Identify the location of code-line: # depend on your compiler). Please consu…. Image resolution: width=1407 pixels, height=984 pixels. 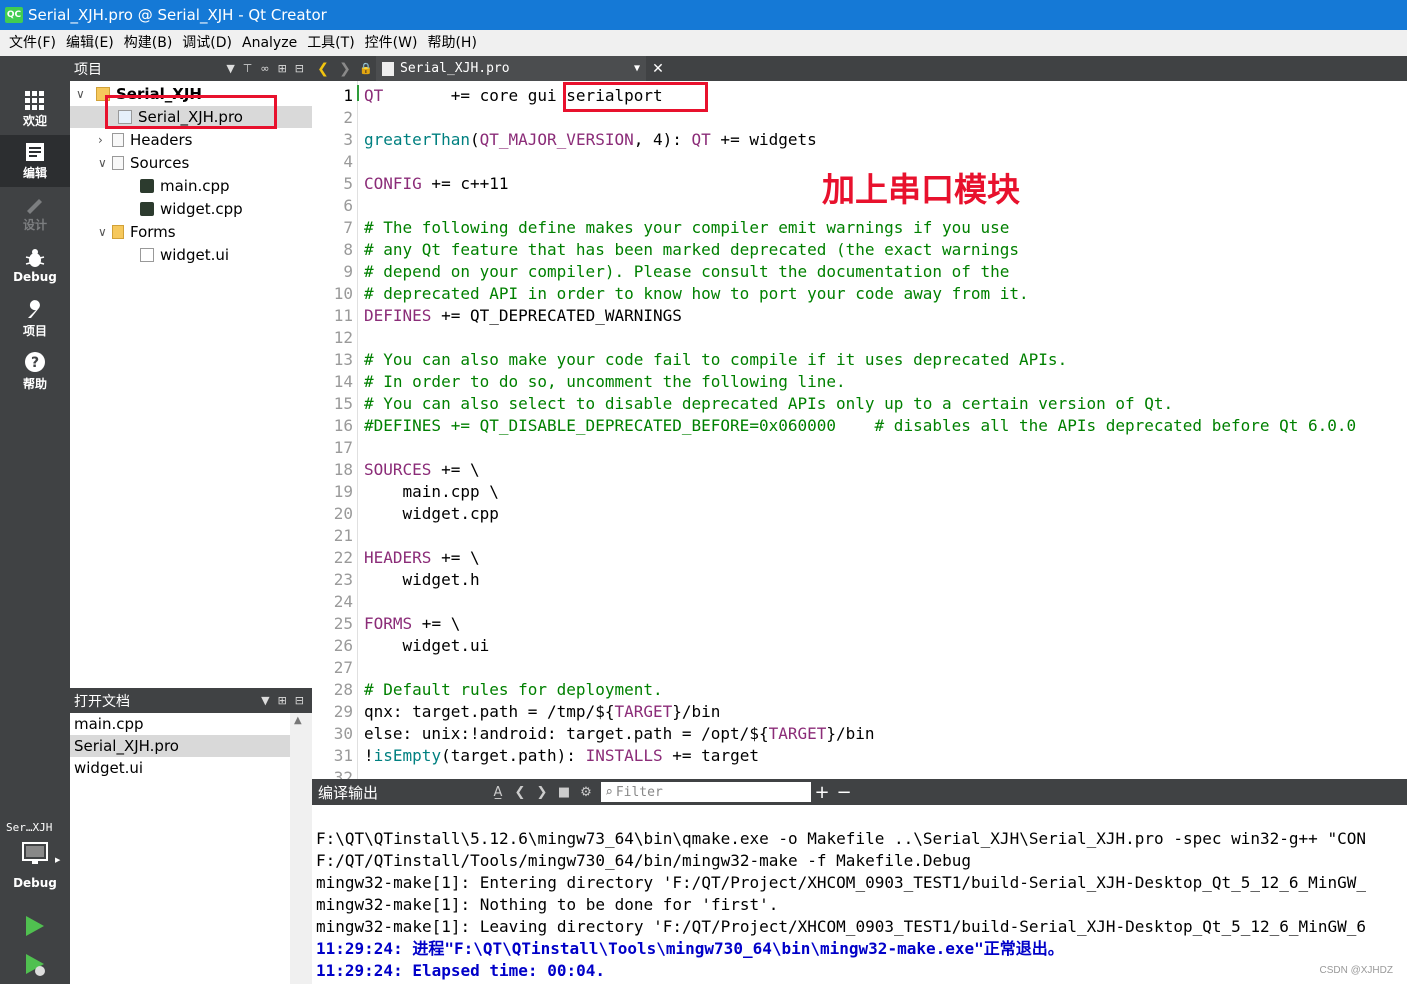
(686, 272).